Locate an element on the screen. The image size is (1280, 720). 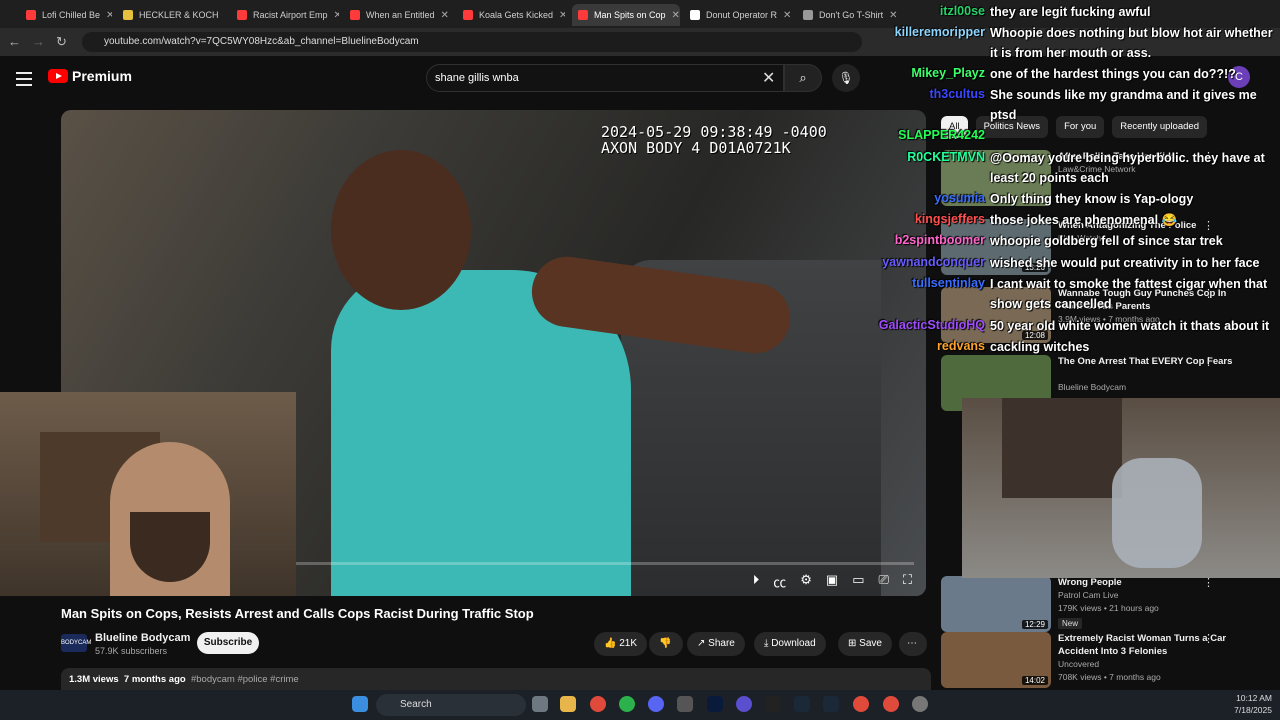
cast-icon: ⎚ is located at coordinates (883, 581).